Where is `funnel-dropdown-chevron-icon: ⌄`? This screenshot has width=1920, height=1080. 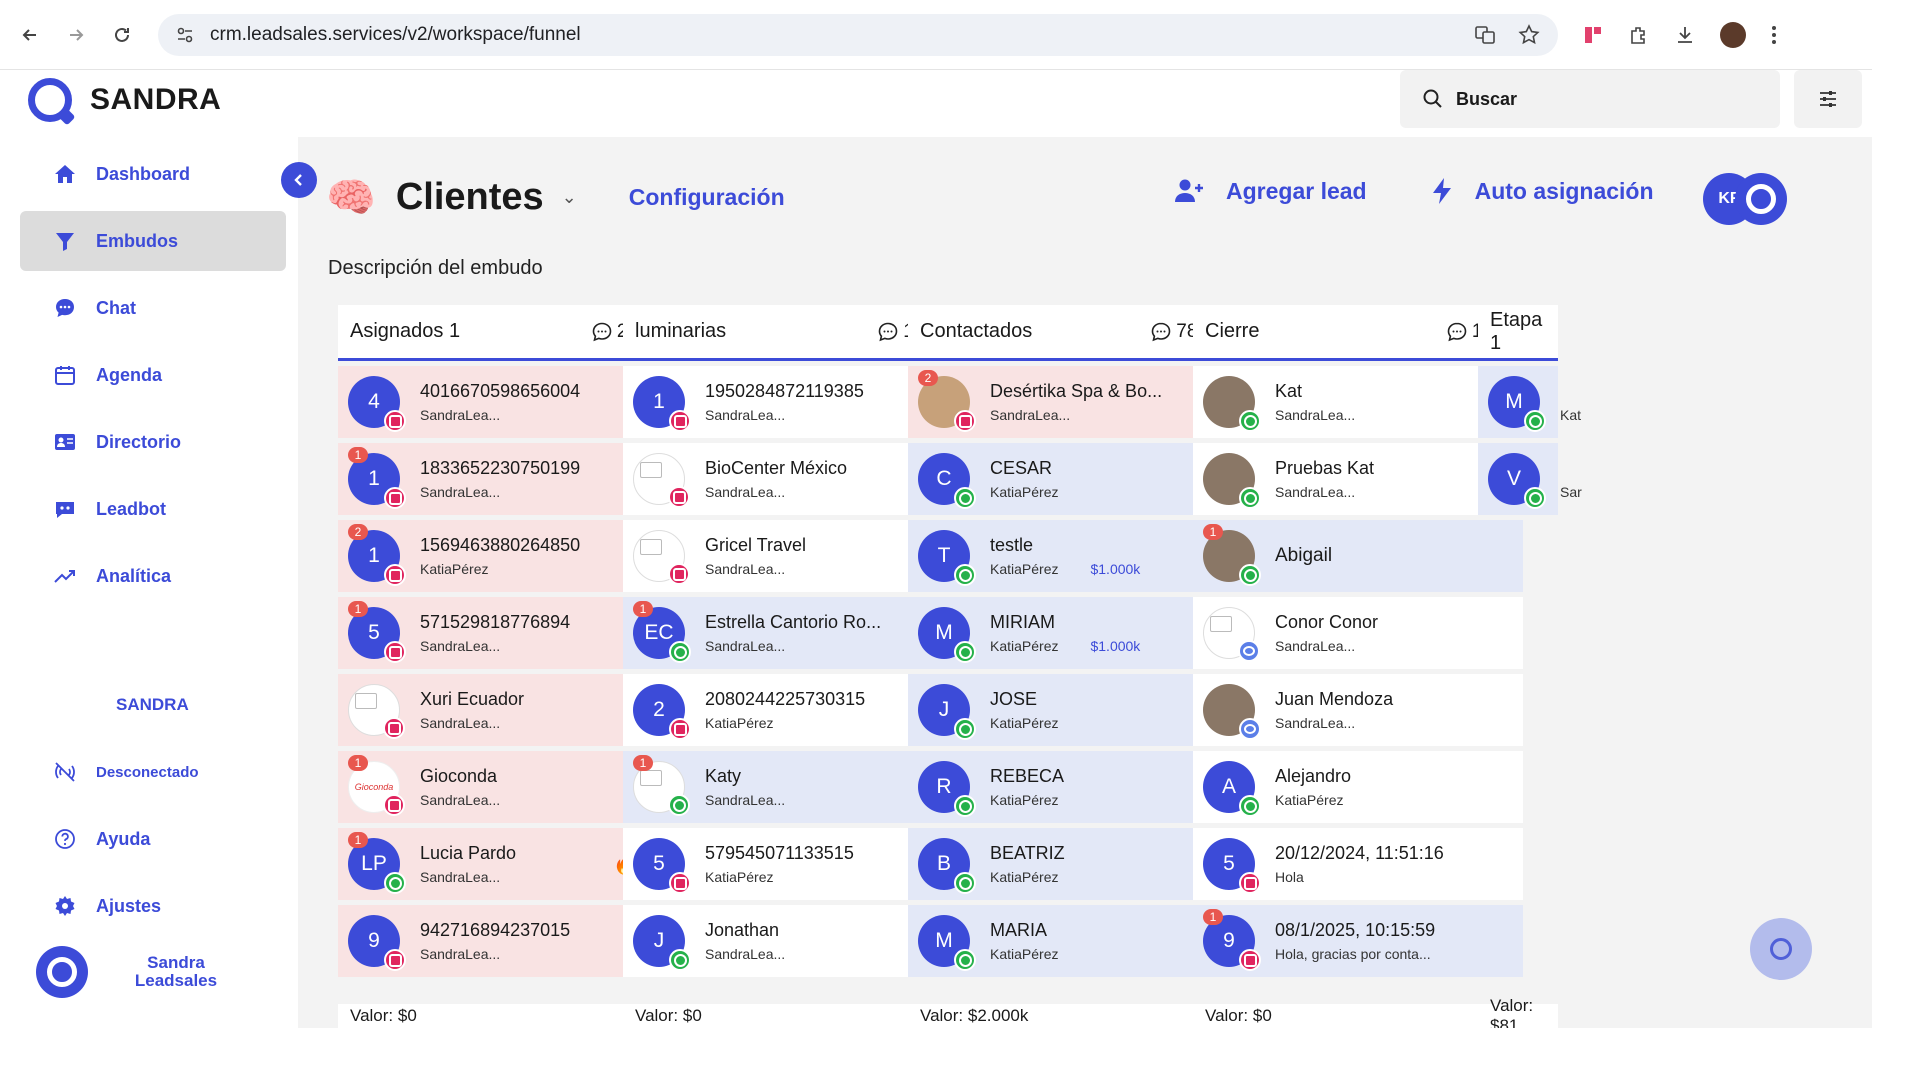 funnel-dropdown-chevron-icon: ⌄ is located at coordinates (569, 197).